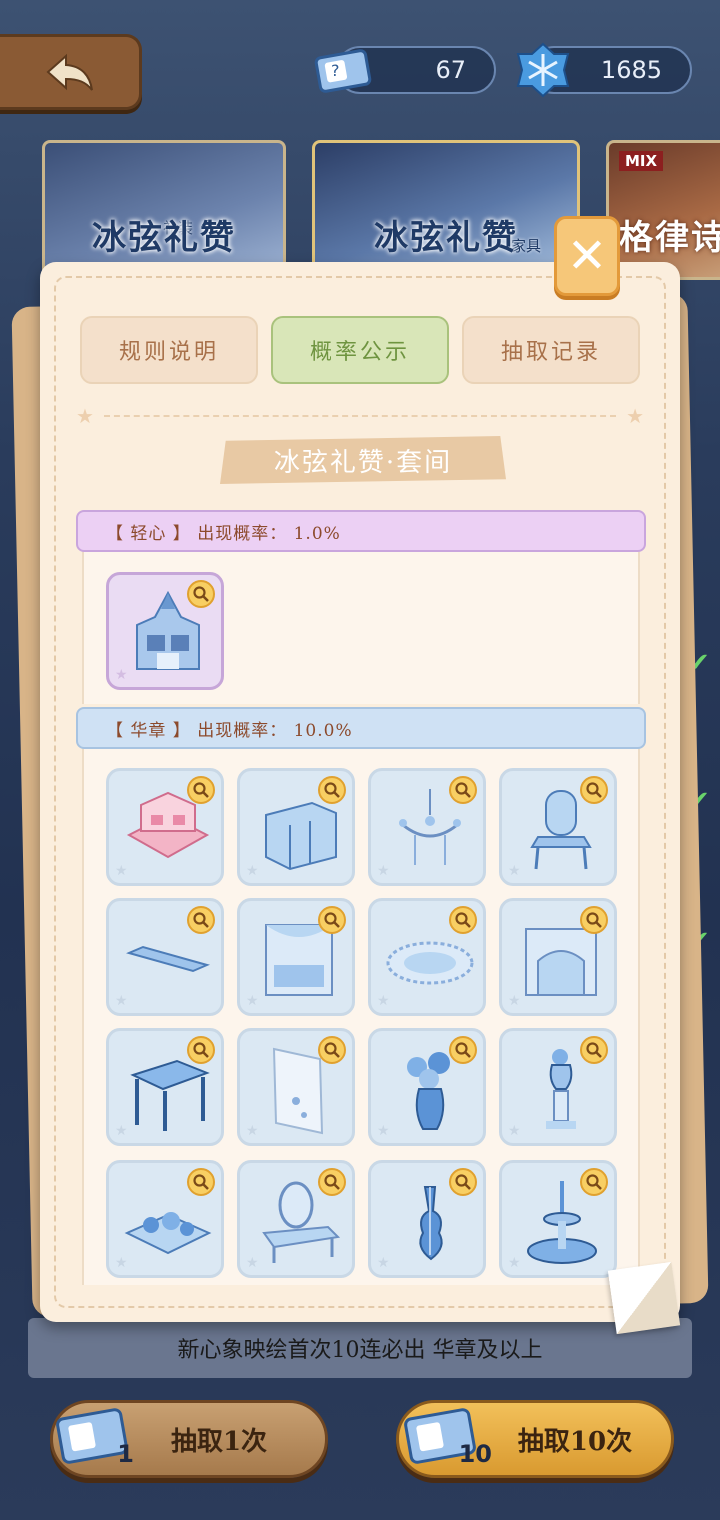 Image resolution: width=720 pixels, height=1520 pixels. I want to click on item-ice-curtain: ★, so click(296, 1087).